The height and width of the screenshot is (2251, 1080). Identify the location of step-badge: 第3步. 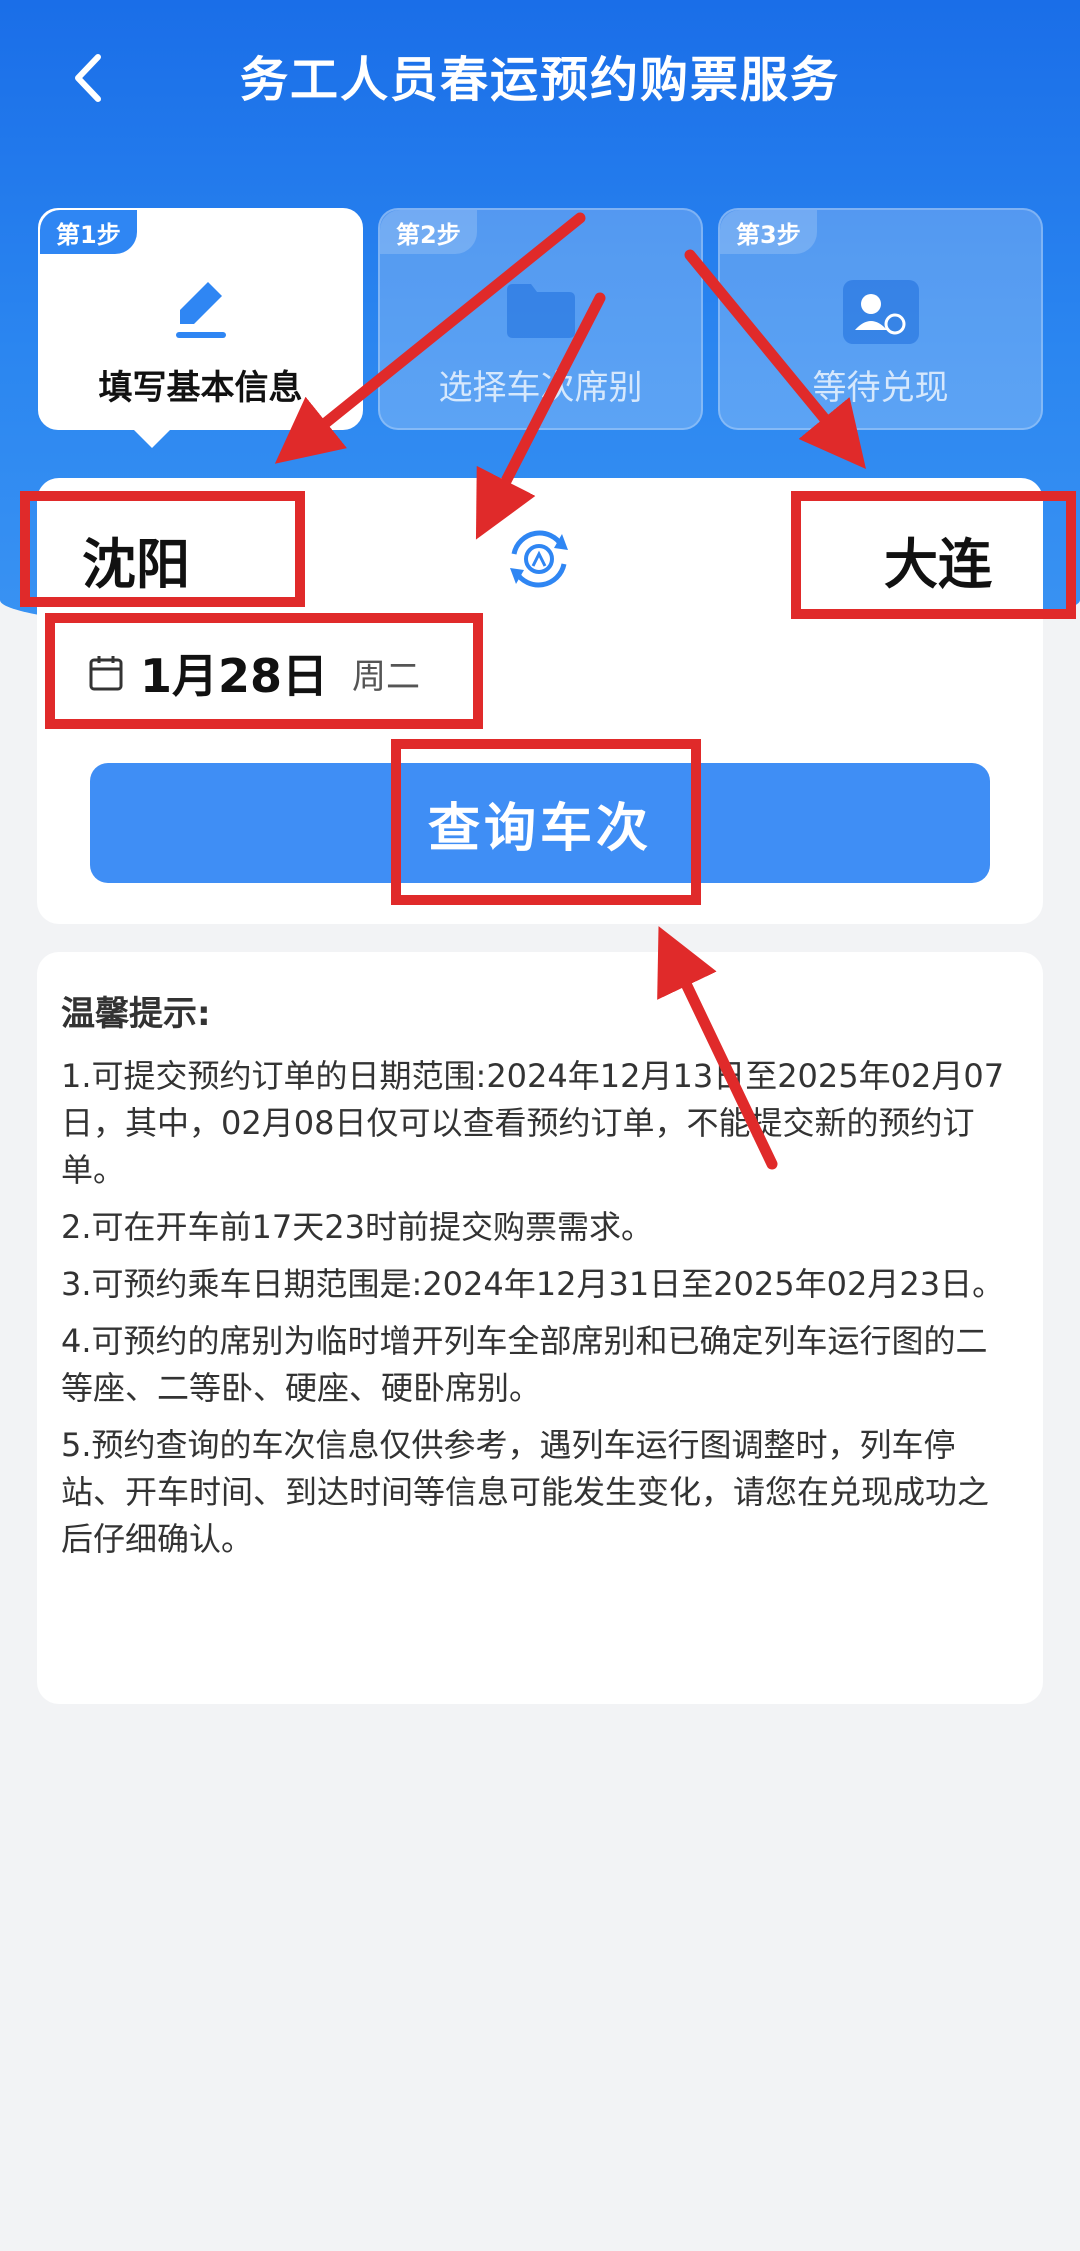
(768, 232).